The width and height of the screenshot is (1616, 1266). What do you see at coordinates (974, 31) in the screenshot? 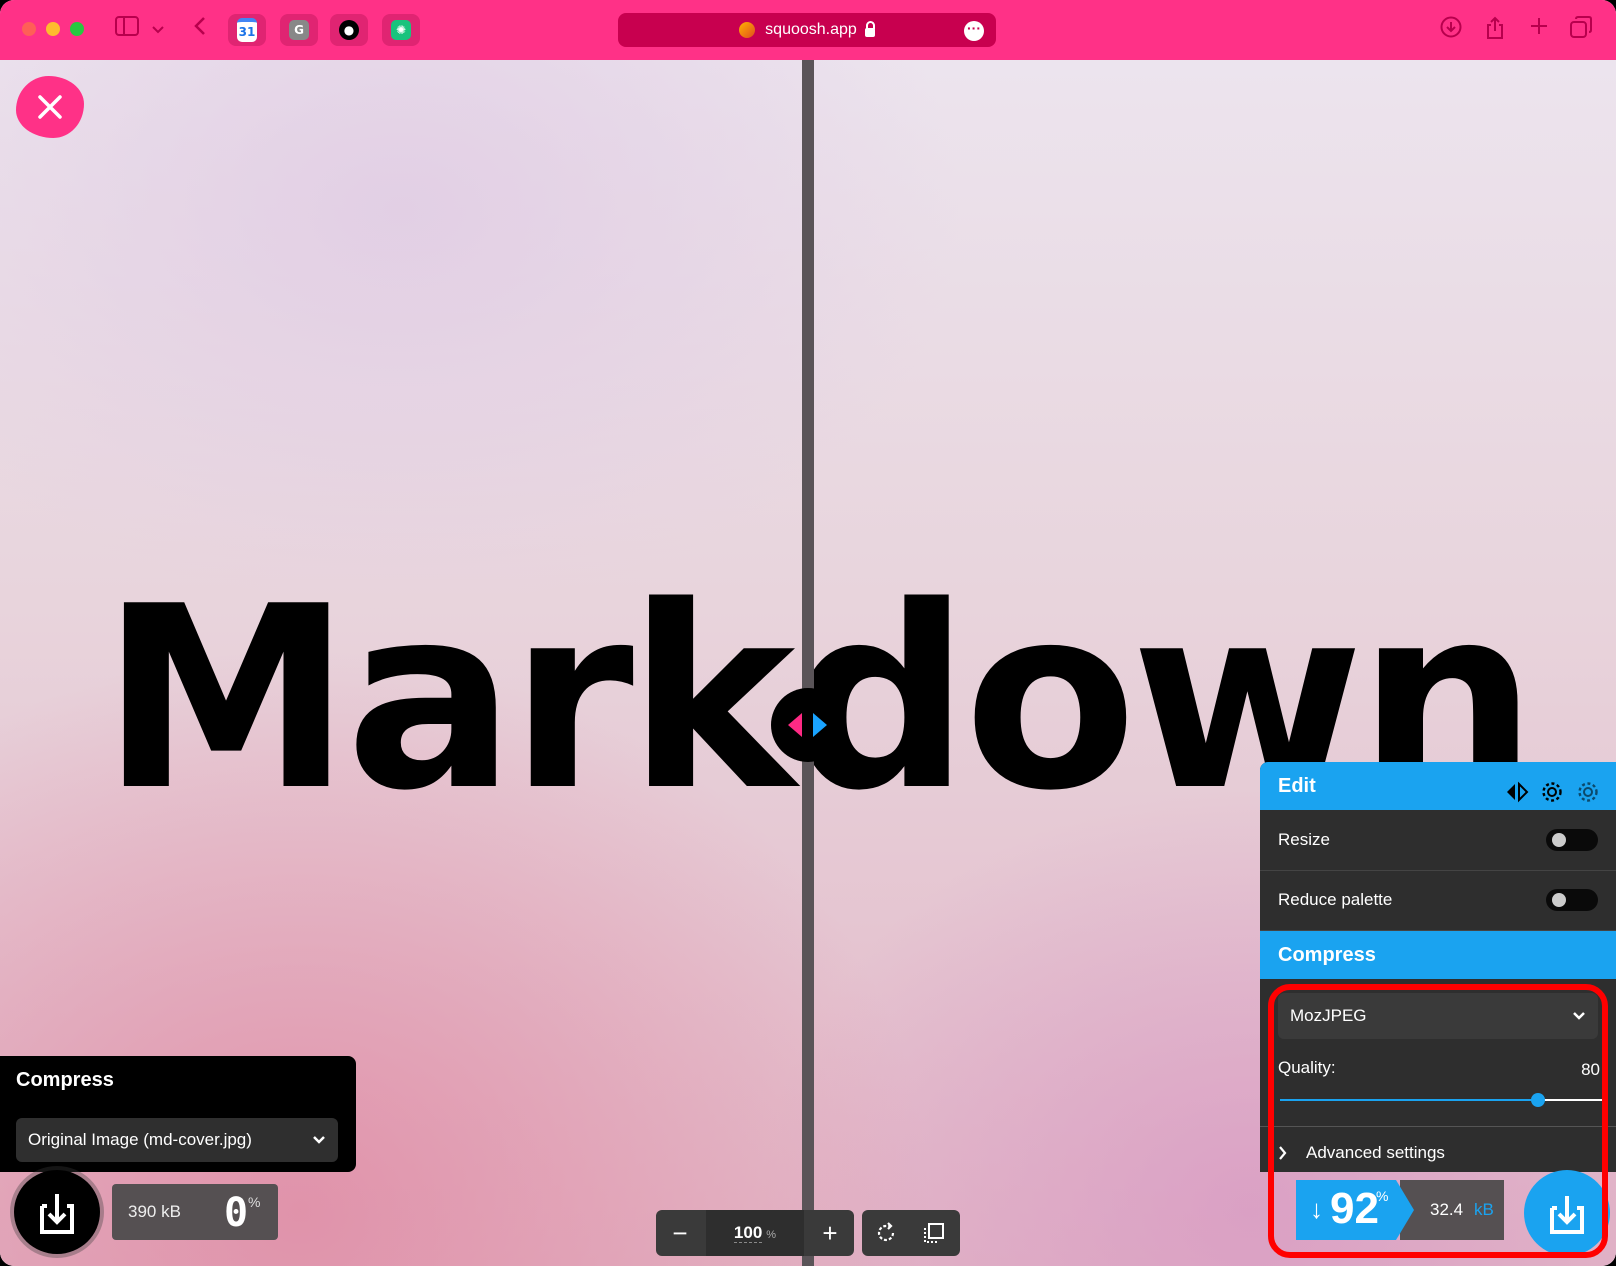
I see `more-icon: ···` at bounding box center [974, 31].